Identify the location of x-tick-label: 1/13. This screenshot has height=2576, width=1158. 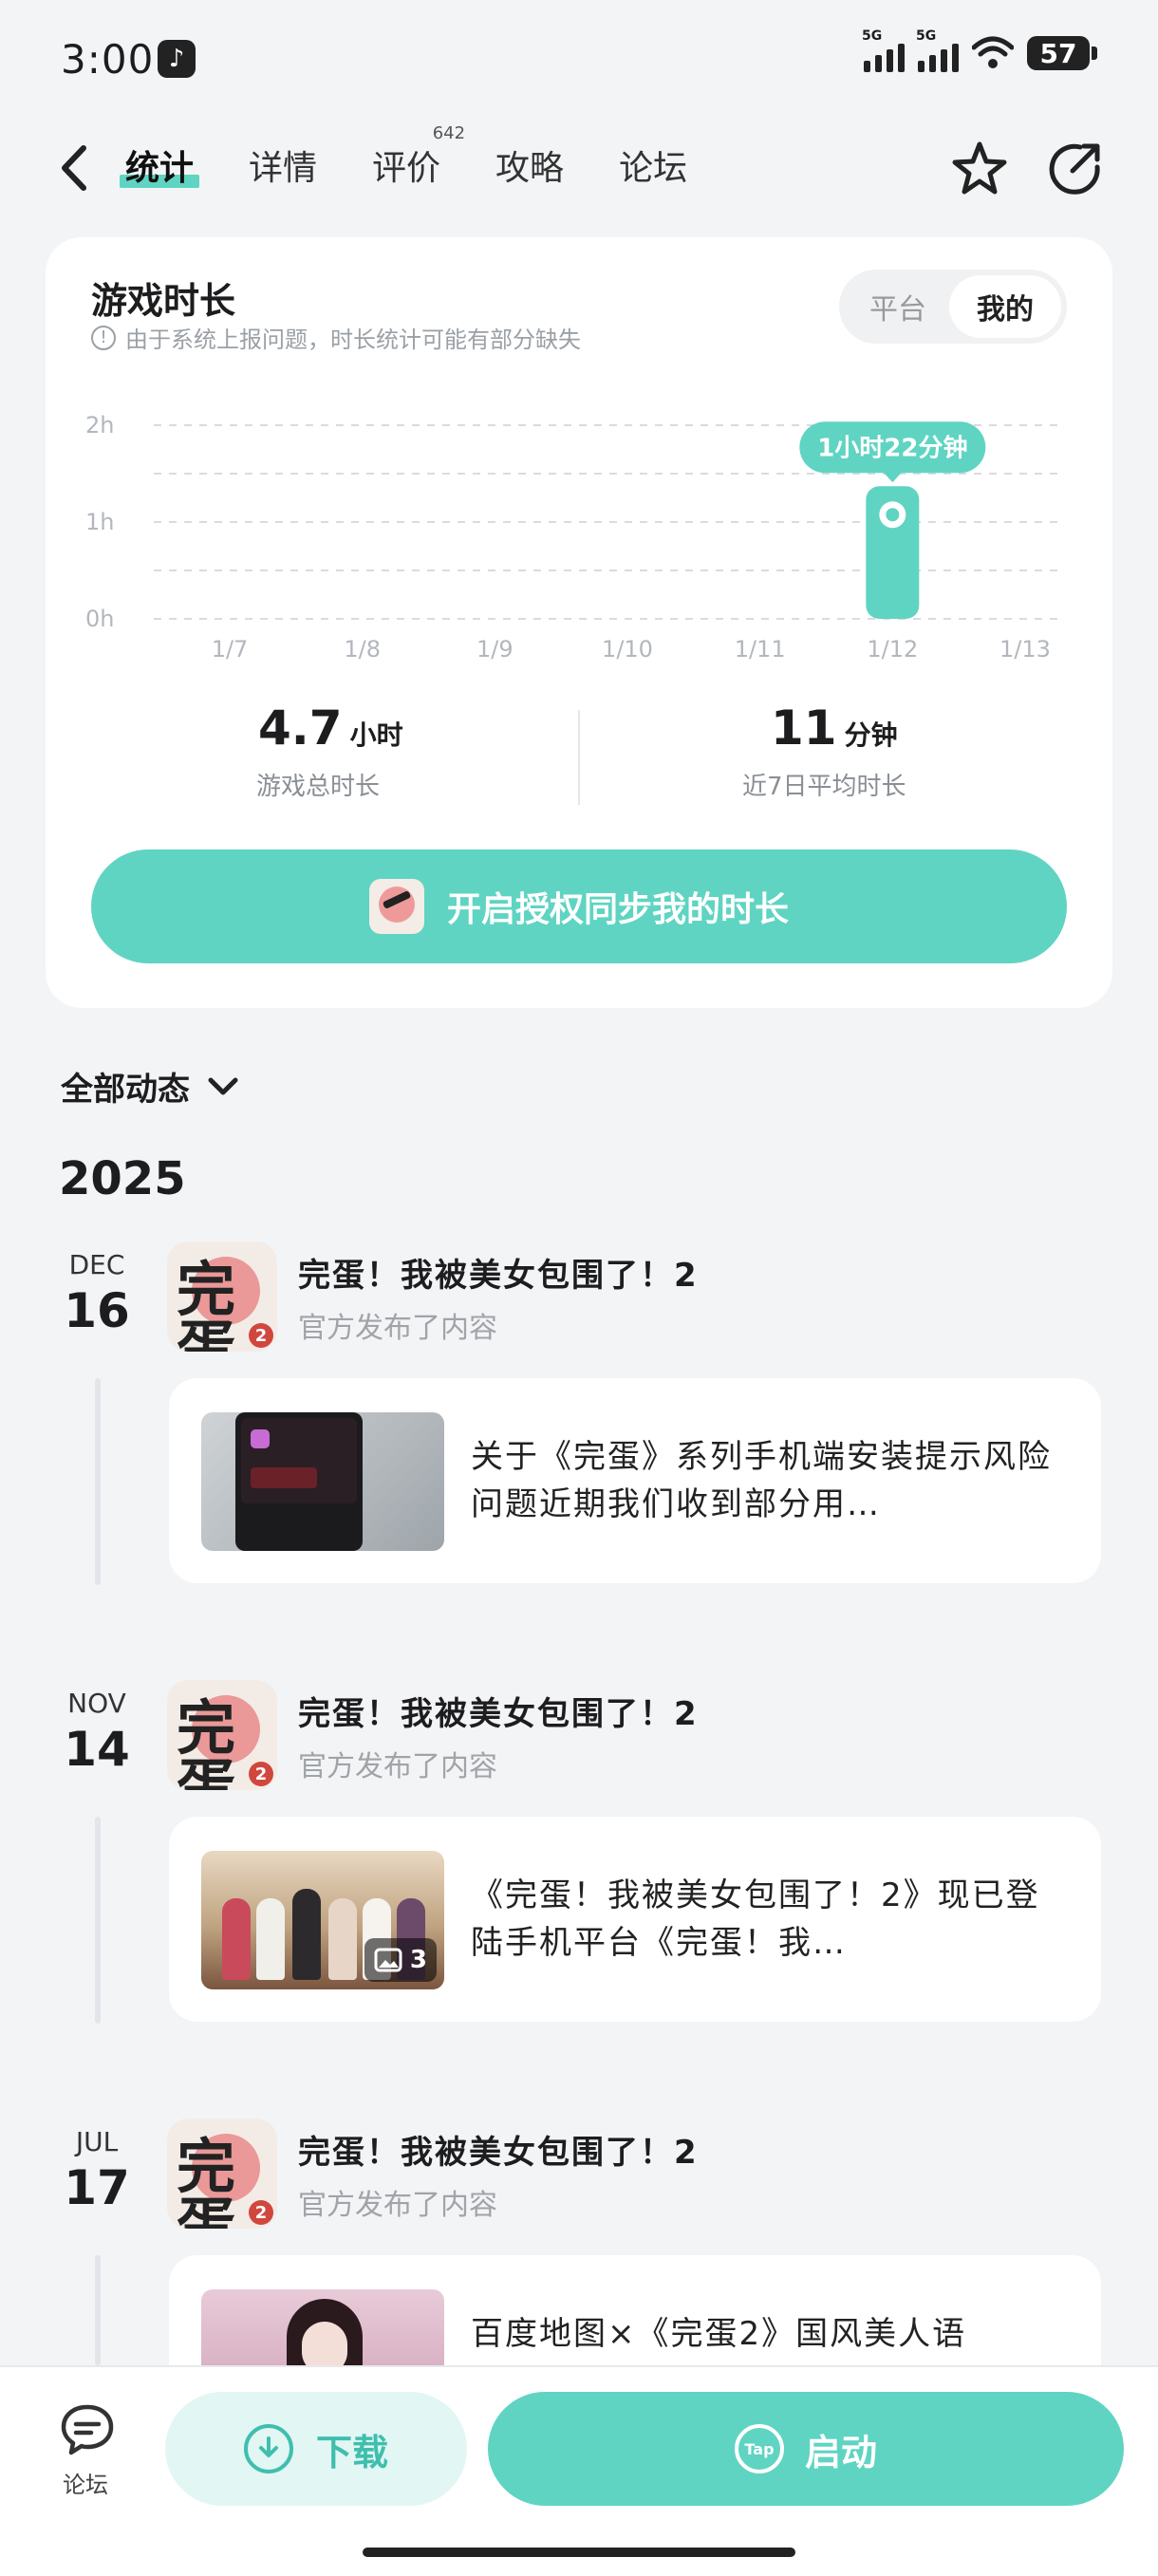
(1025, 649).